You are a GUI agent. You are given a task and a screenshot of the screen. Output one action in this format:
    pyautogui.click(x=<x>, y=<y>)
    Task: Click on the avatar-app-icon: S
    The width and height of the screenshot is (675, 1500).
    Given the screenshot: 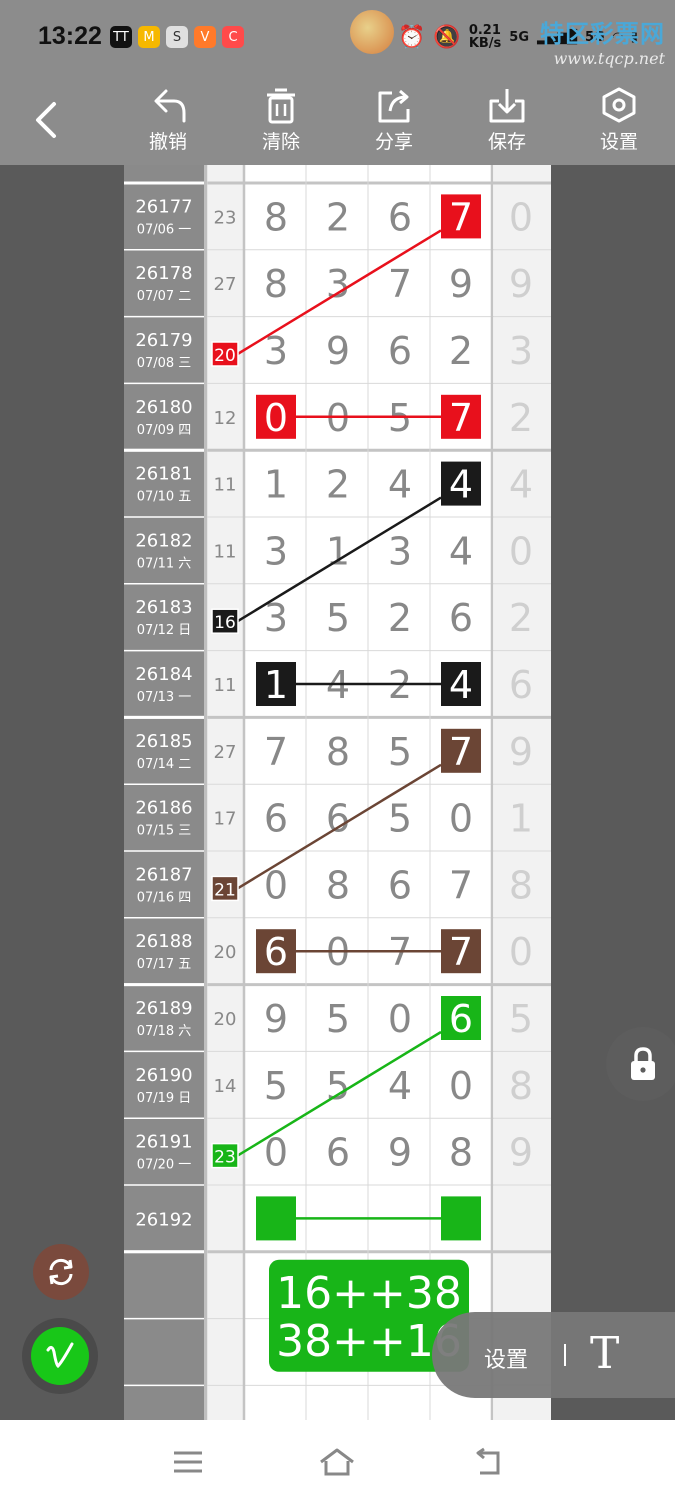 What is the action you would take?
    pyautogui.click(x=177, y=37)
    